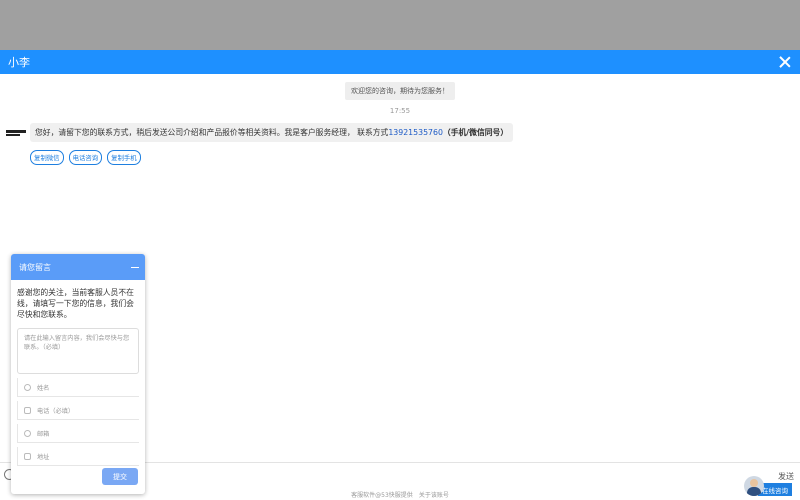 The height and width of the screenshot is (500, 800). Describe the element at coordinates (27, 387) in the screenshot. I see `user-icon` at that location.